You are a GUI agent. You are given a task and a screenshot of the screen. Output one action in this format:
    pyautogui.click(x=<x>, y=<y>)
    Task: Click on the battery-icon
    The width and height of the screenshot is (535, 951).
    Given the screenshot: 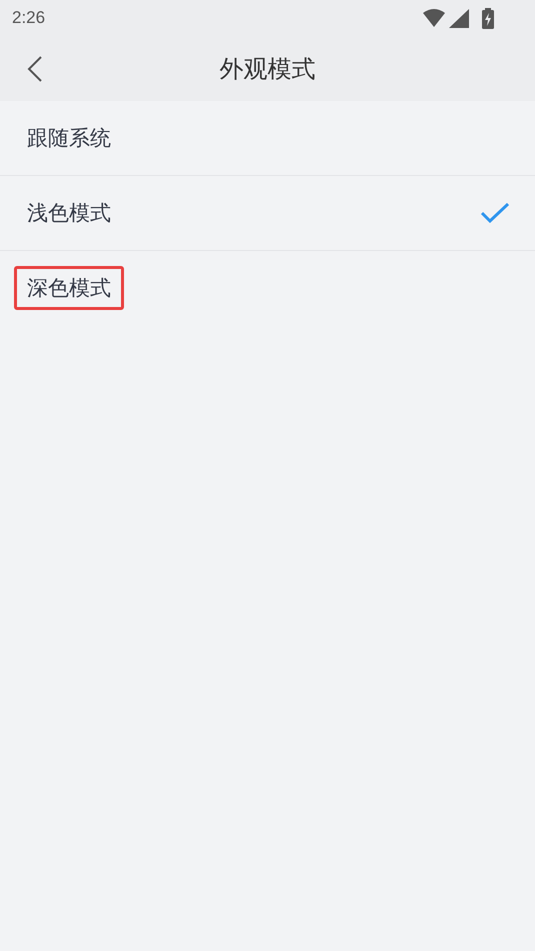 What is the action you would take?
    pyautogui.click(x=488, y=18)
    